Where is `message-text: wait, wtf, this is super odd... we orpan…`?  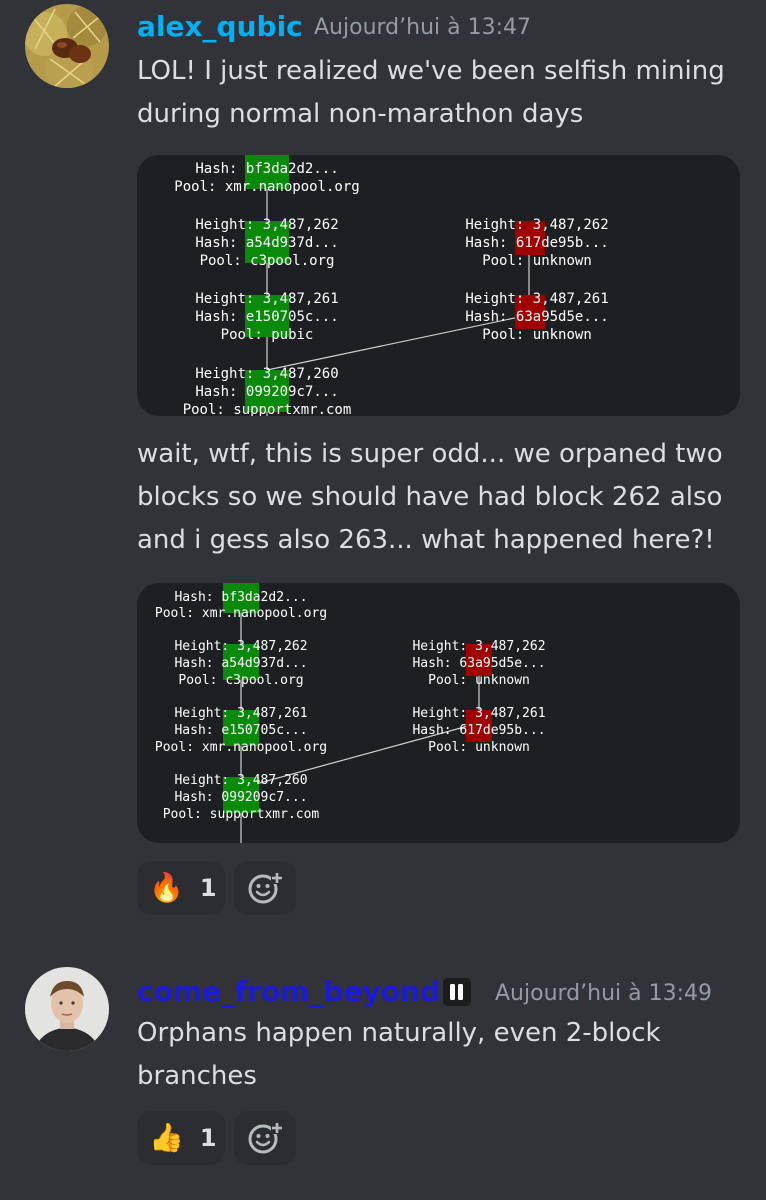 message-text: wait, wtf, this is super odd... we orpan… is located at coordinates (430, 497).